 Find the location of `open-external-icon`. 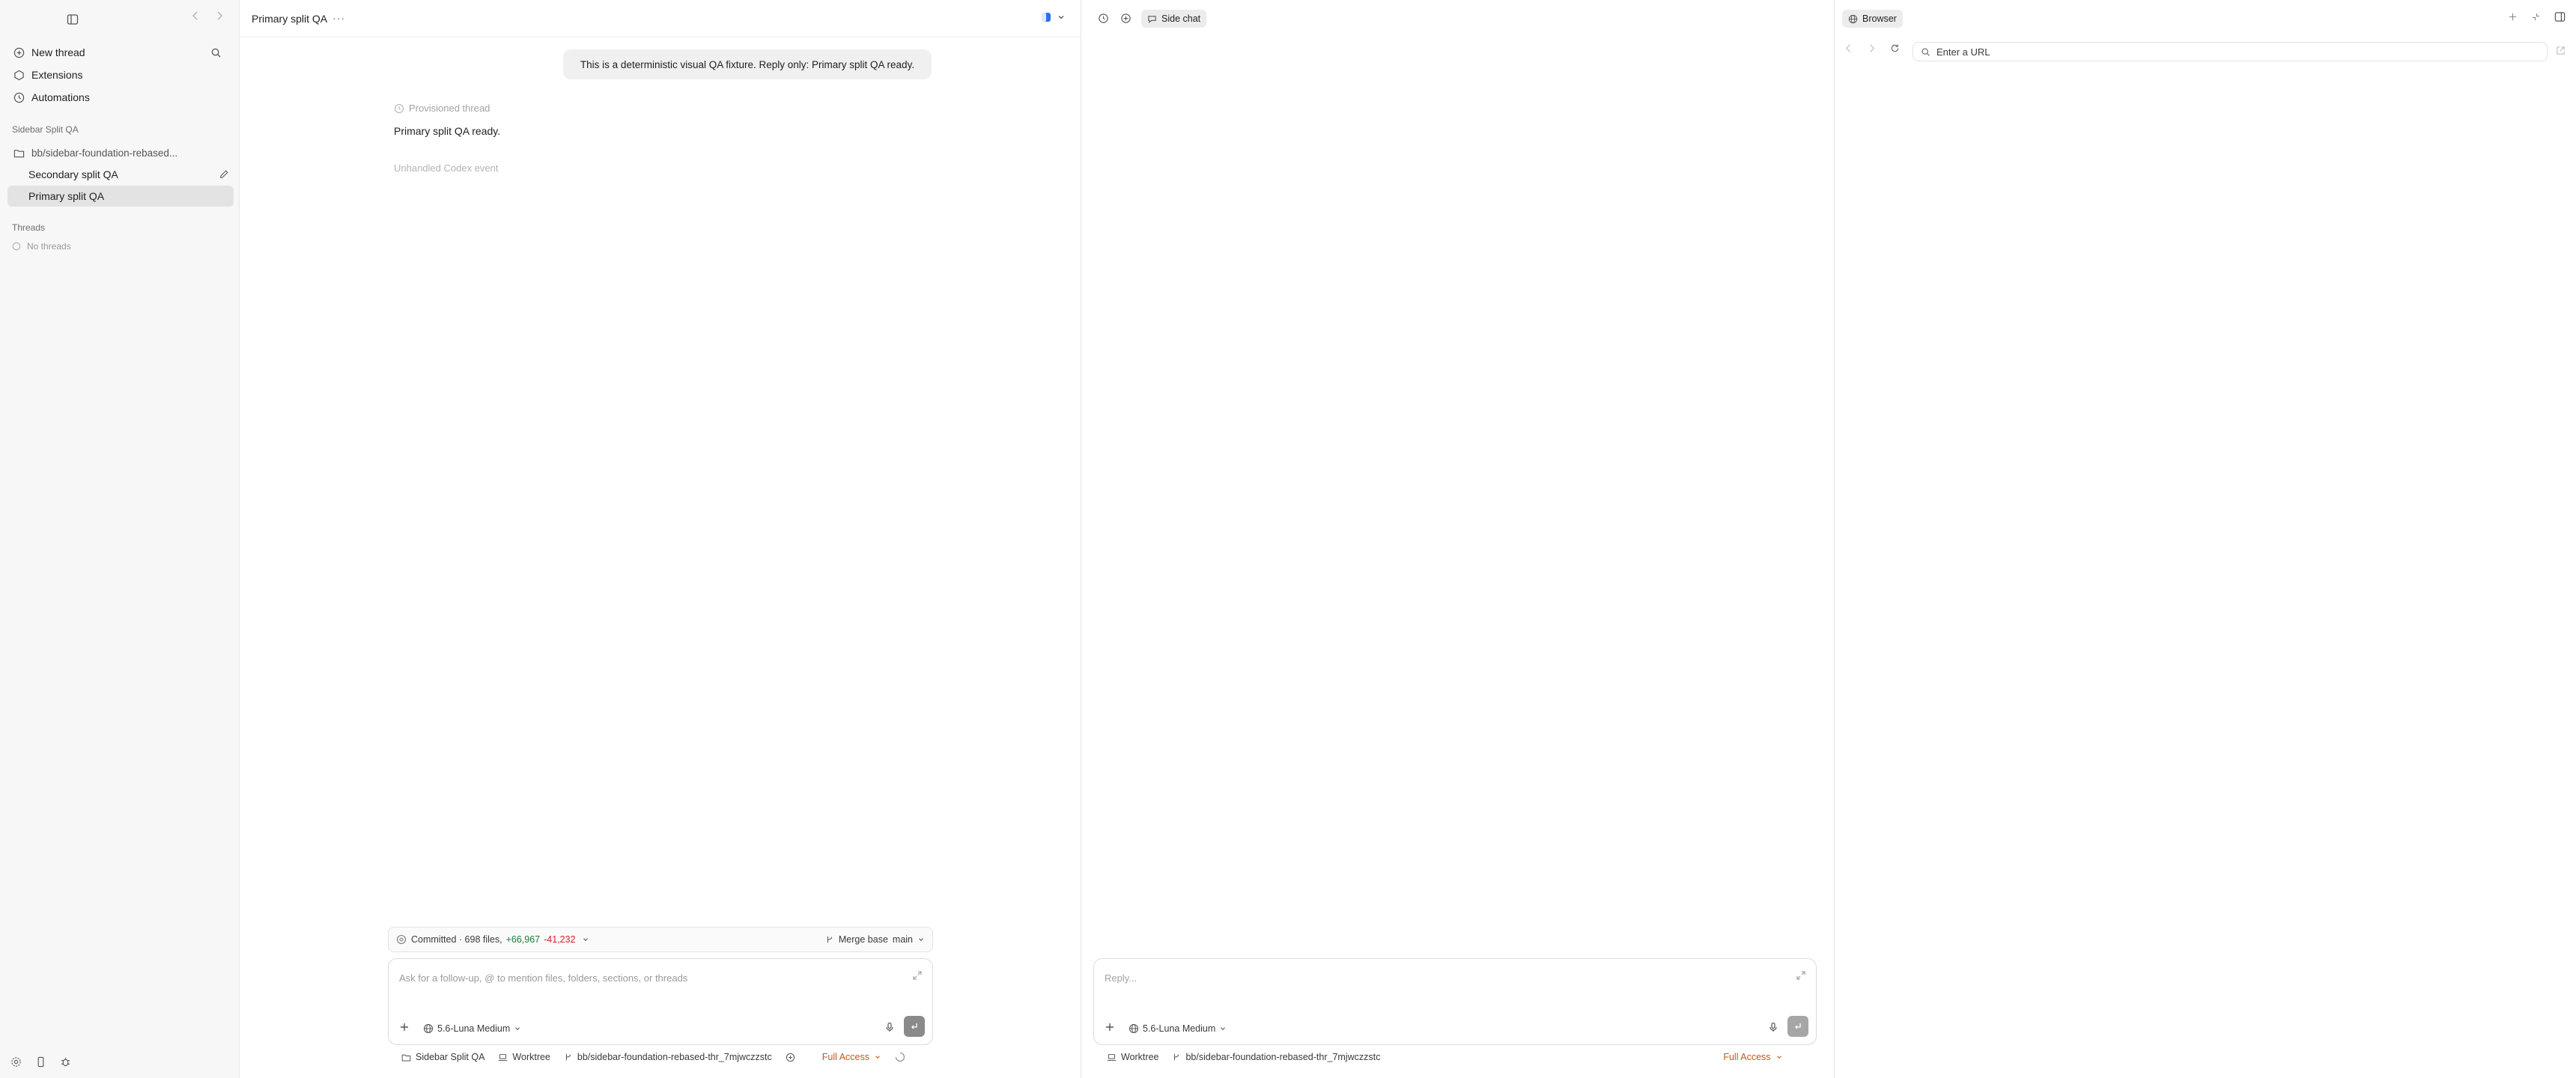

open-external-icon is located at coordinates (2561, 51).